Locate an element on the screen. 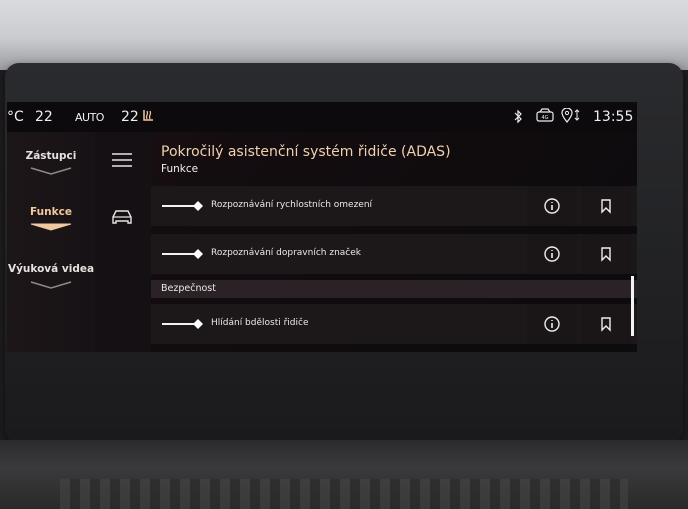 The height and width of the screenshot is (509, 688). car-icon is located at coordinates (122, 217).